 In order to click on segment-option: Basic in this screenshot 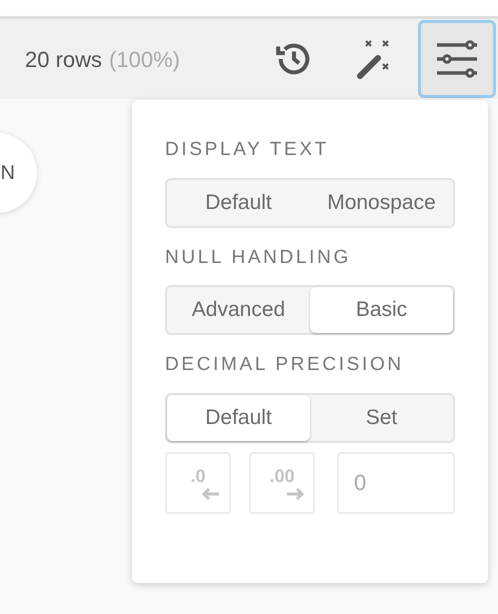, I will do `click(381, 310)`.